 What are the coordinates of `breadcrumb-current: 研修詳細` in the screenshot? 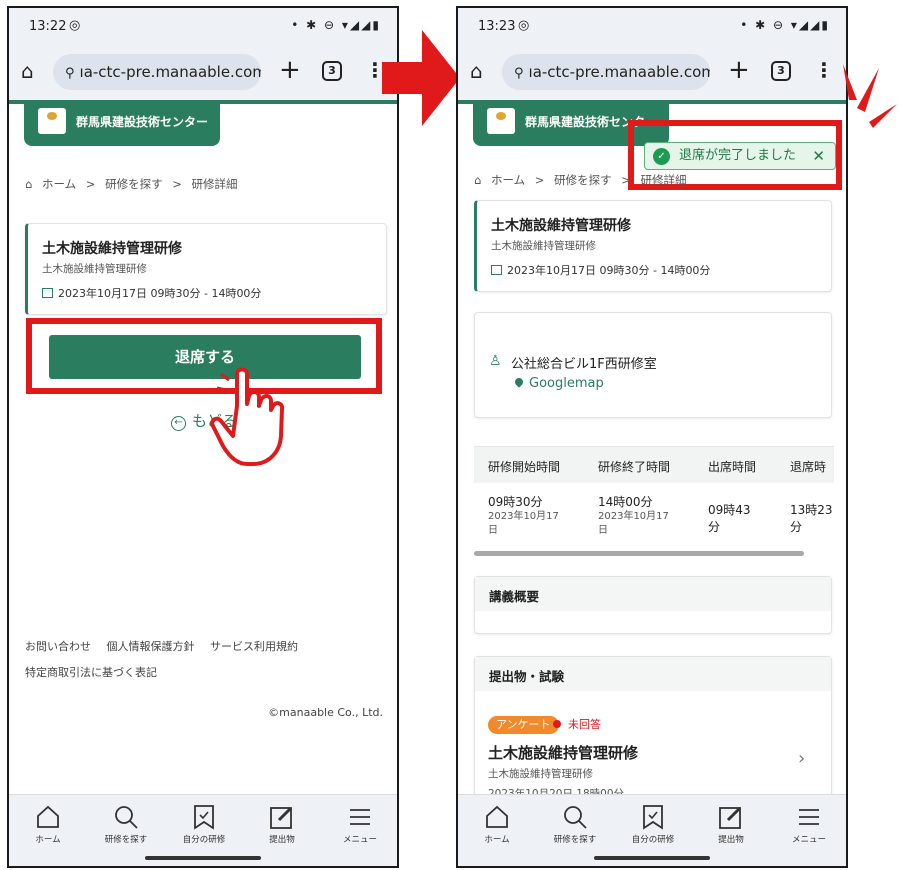 It's located at (663, 180).